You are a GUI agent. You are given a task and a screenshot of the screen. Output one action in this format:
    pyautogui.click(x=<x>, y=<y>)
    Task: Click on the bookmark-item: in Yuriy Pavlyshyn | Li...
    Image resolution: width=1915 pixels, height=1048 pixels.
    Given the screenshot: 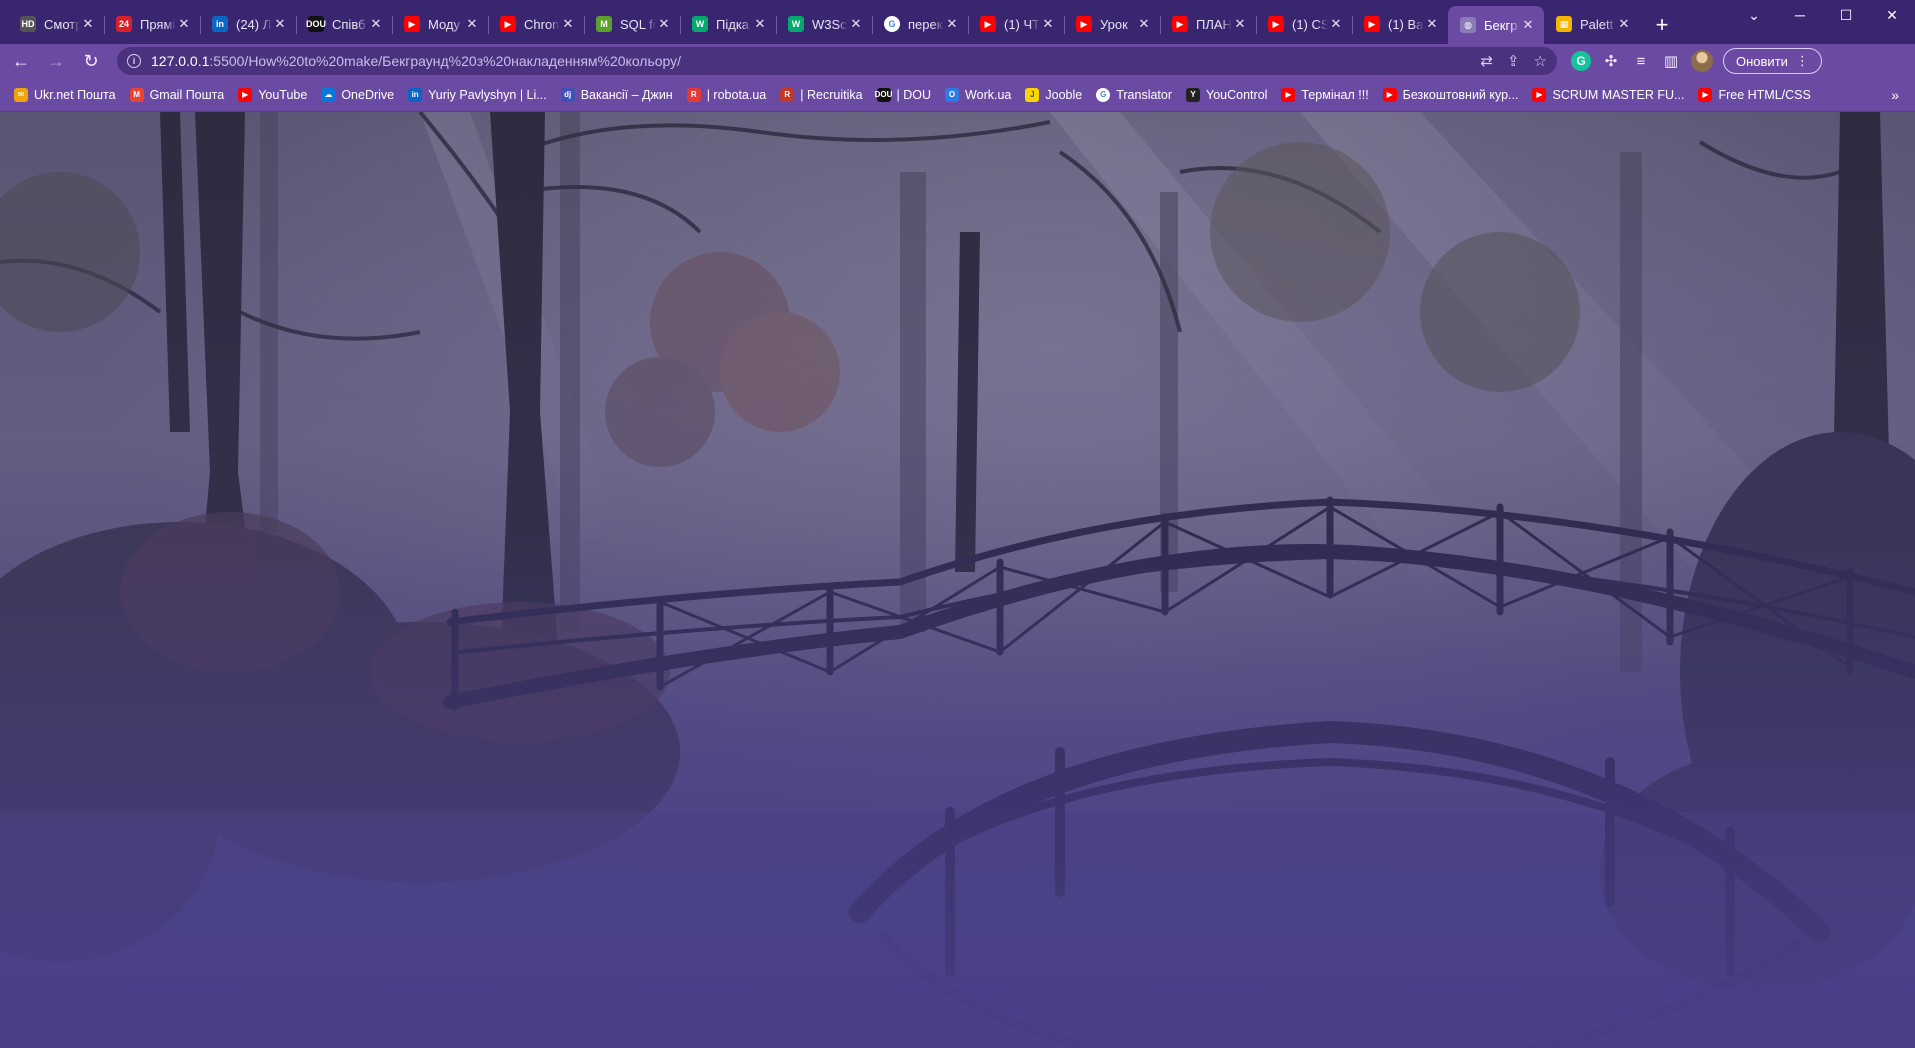 What is the action you would take?
    pyautogui.click(x=477, y=94)
    